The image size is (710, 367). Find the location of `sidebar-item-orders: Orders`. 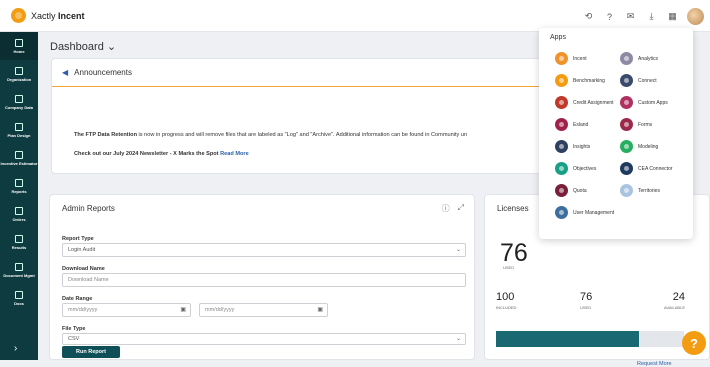

sidebar-item-orders: Orders is located at coordinates (19, 214).